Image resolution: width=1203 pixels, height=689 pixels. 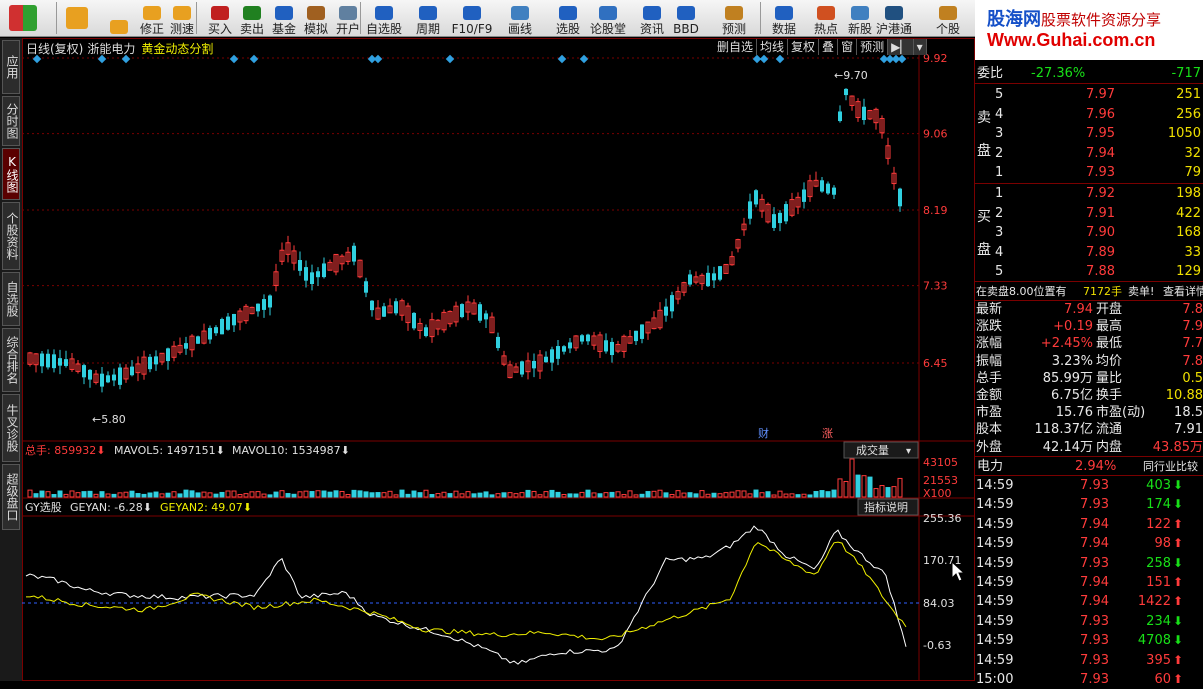 What do you see at coordinates (182, 18) in the screenshot?
I see `toolbar-button-测速: 测速` at bounding box center [182, 18].